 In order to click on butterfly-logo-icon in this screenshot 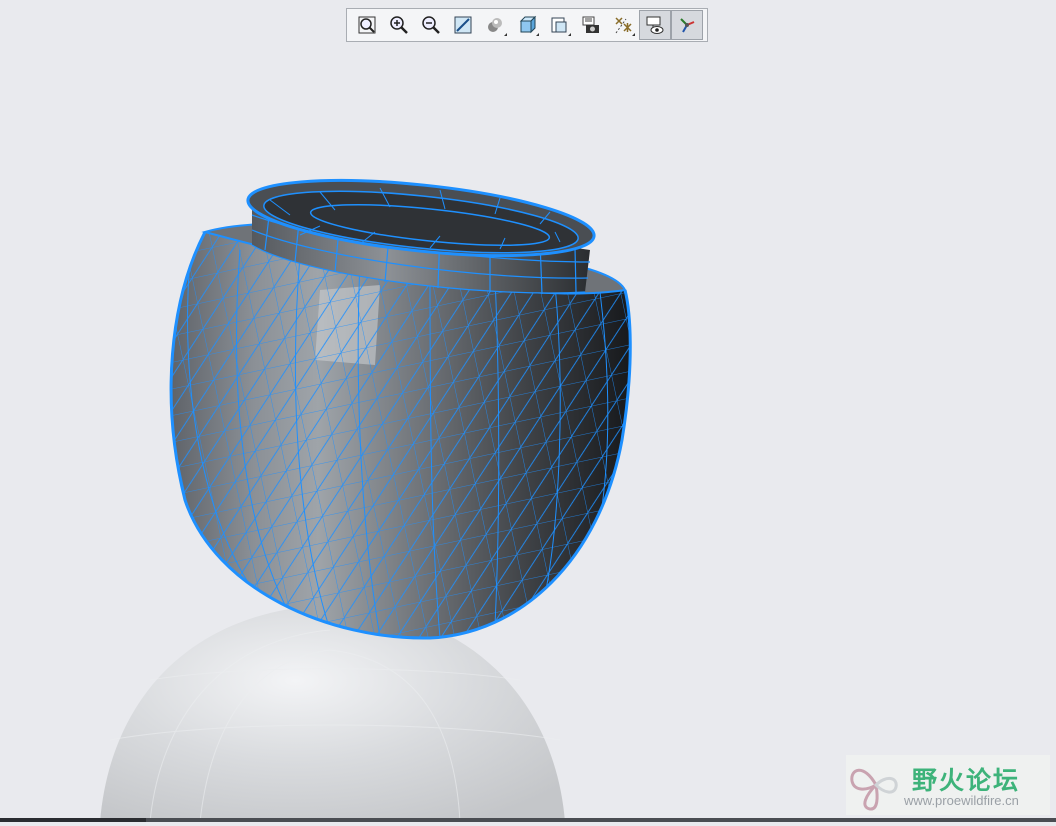, I will do `click(874, 789)`.